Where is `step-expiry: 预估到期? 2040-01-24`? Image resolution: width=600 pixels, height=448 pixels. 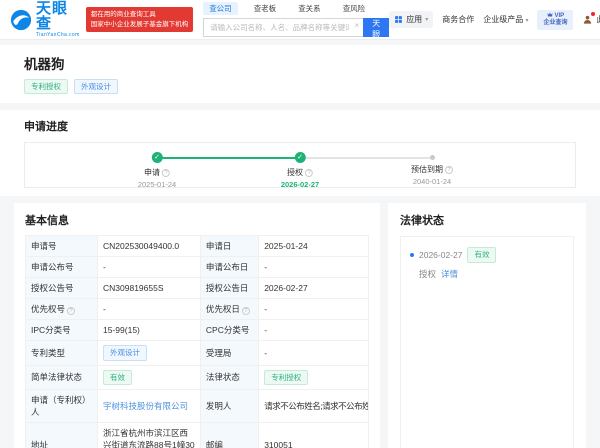 step-expiry: 预估到期? 2040-01-24 is located at coordinates (432, 169).